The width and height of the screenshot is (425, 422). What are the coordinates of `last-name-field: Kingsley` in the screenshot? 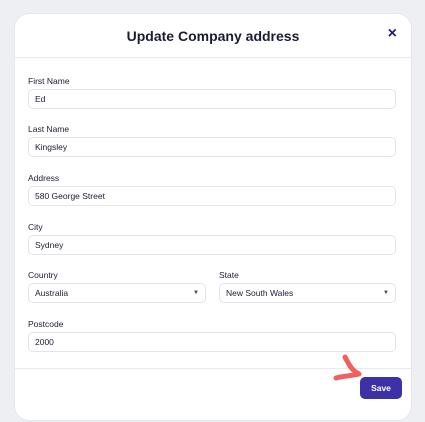 It's located at (212, 147).